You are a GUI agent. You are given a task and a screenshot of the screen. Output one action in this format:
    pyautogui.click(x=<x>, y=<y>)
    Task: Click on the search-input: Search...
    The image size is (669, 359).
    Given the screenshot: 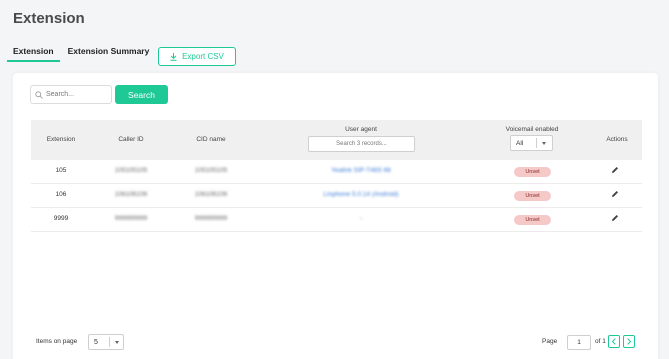 What is the action you would take?
    pyautogui.click(x=71, y=94)
    